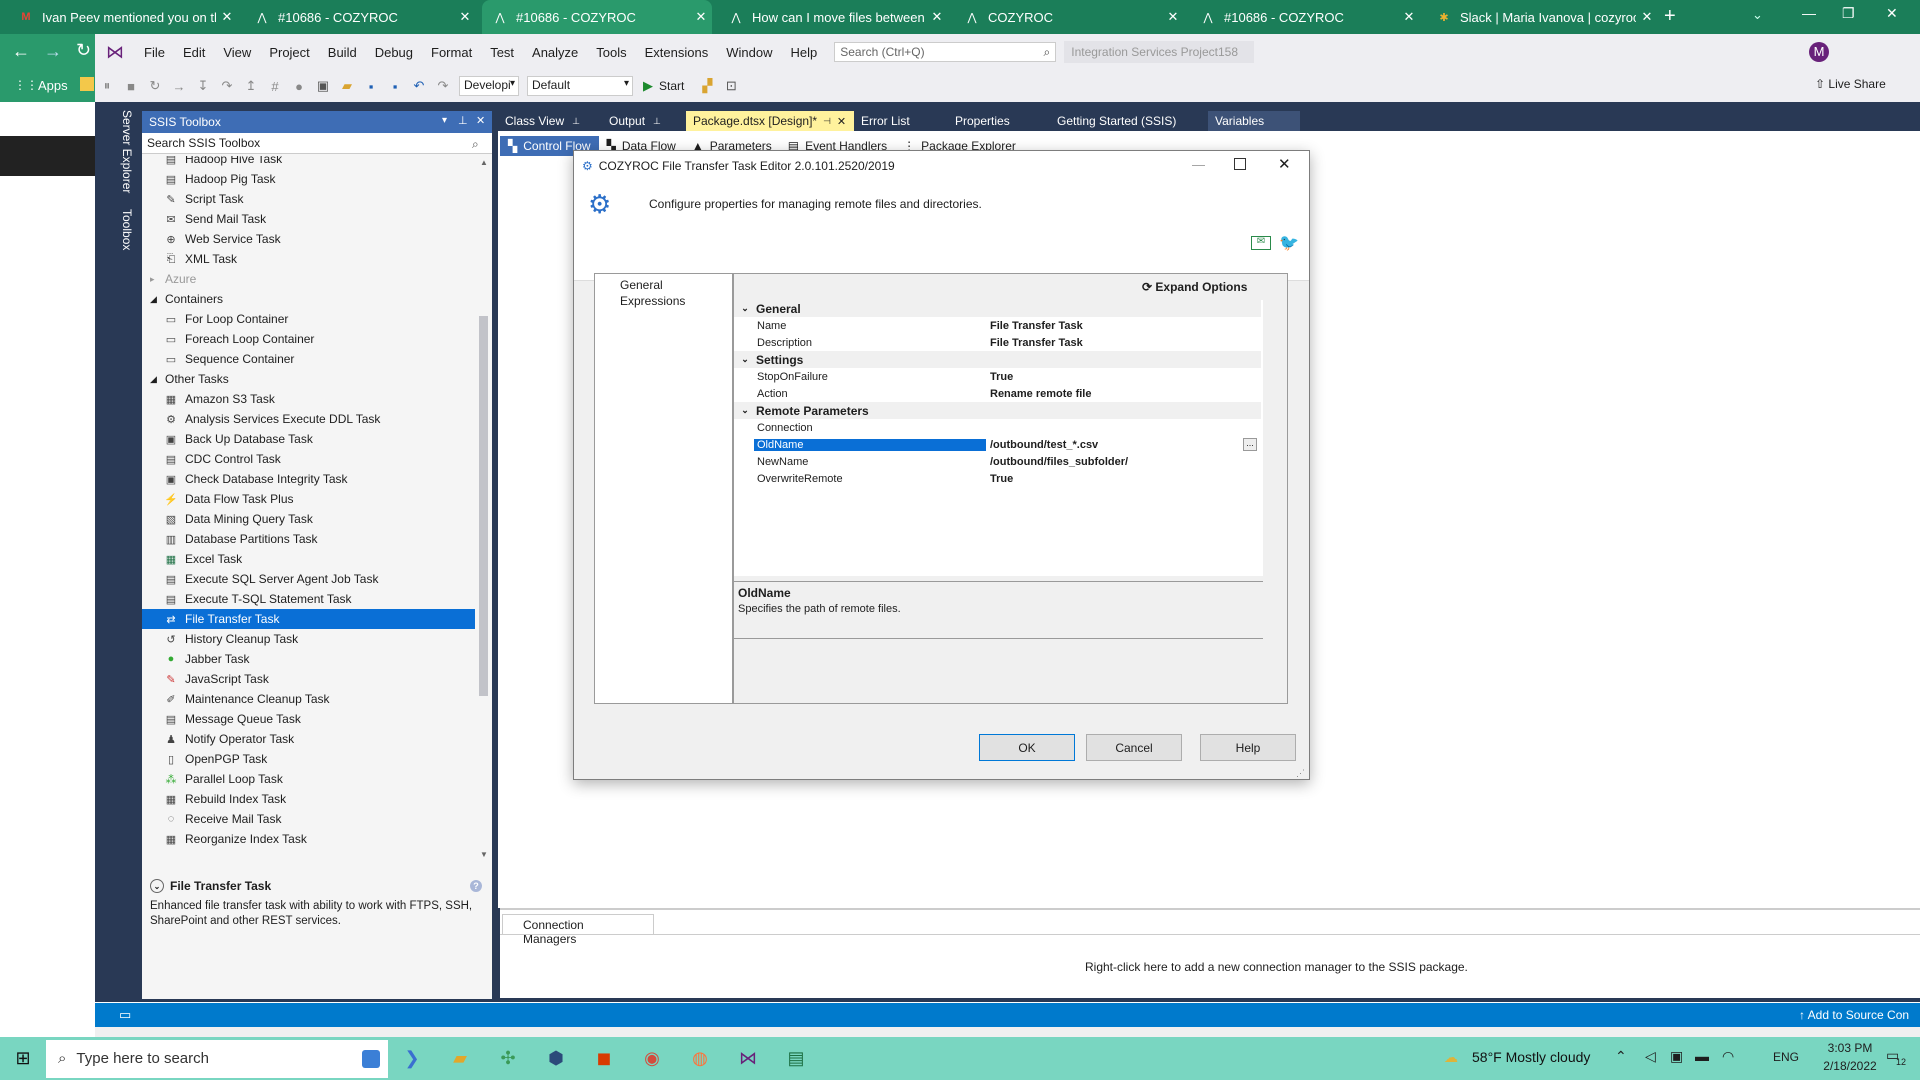 The height and width of the screenshot is (1080, 1920). I want to click on save-all-icon: ▪, so click(395, 86).